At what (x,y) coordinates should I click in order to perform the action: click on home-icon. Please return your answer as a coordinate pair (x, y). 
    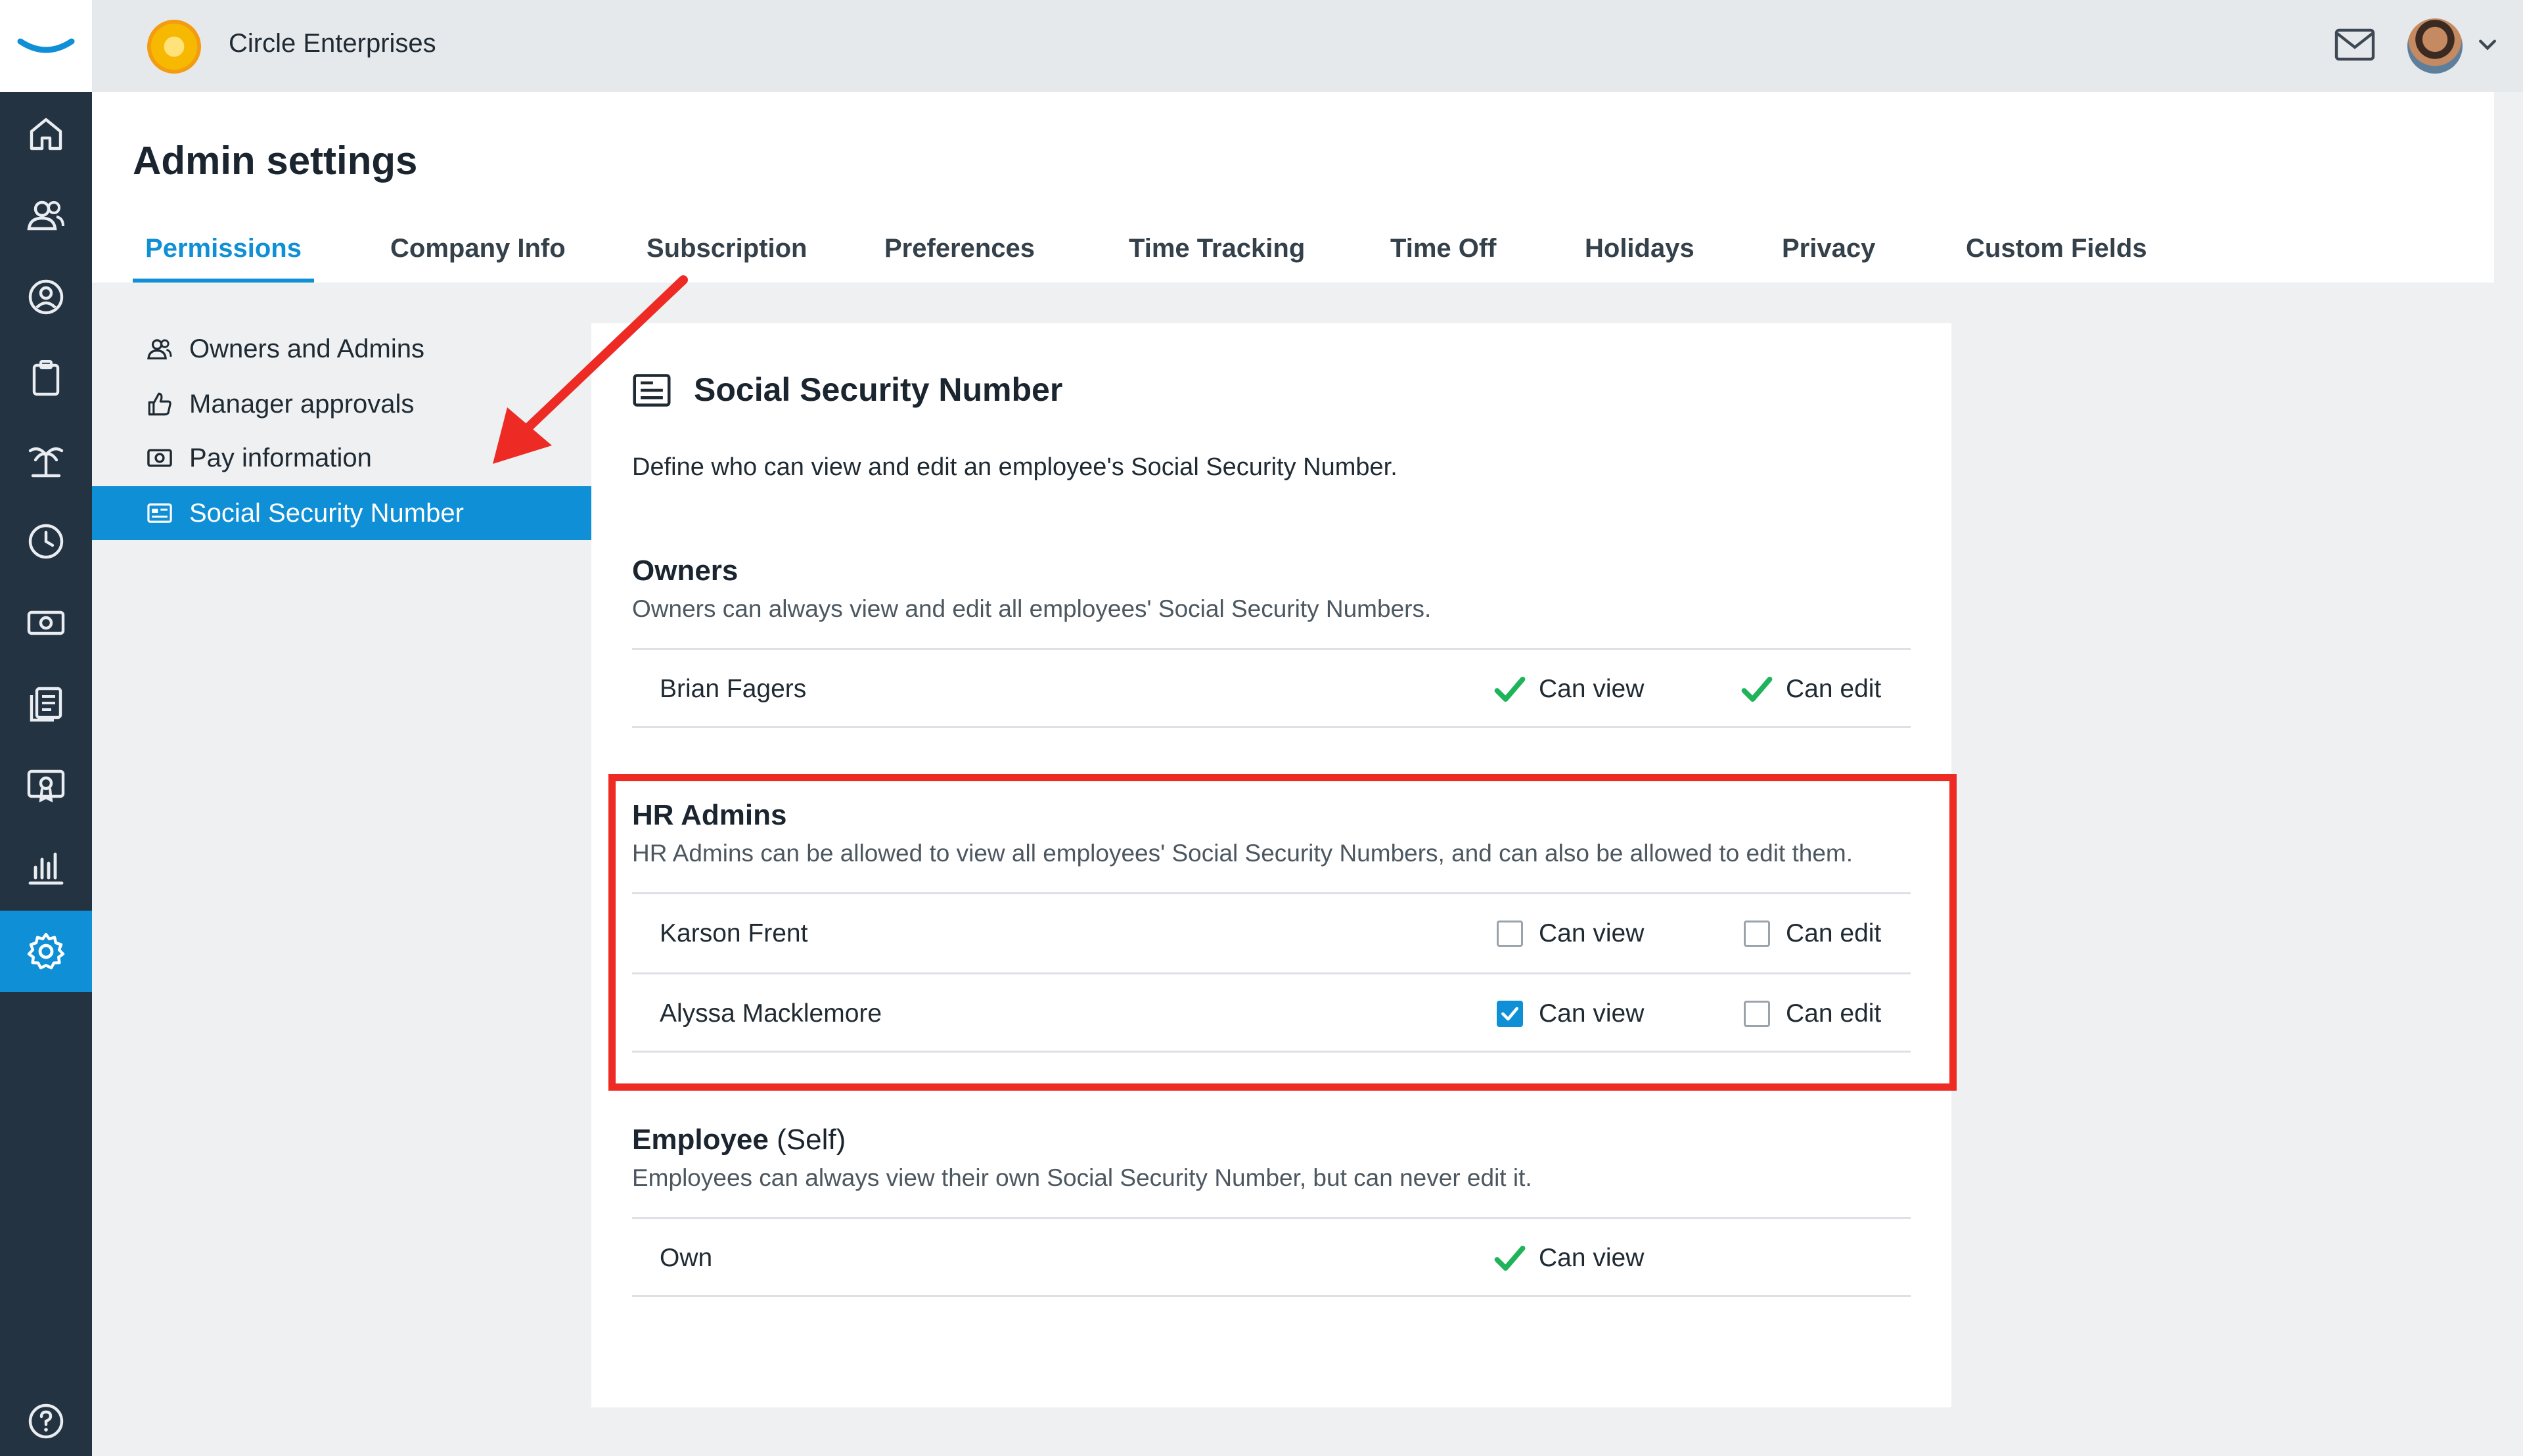
    Looking at the image, I should click on (46, 134).